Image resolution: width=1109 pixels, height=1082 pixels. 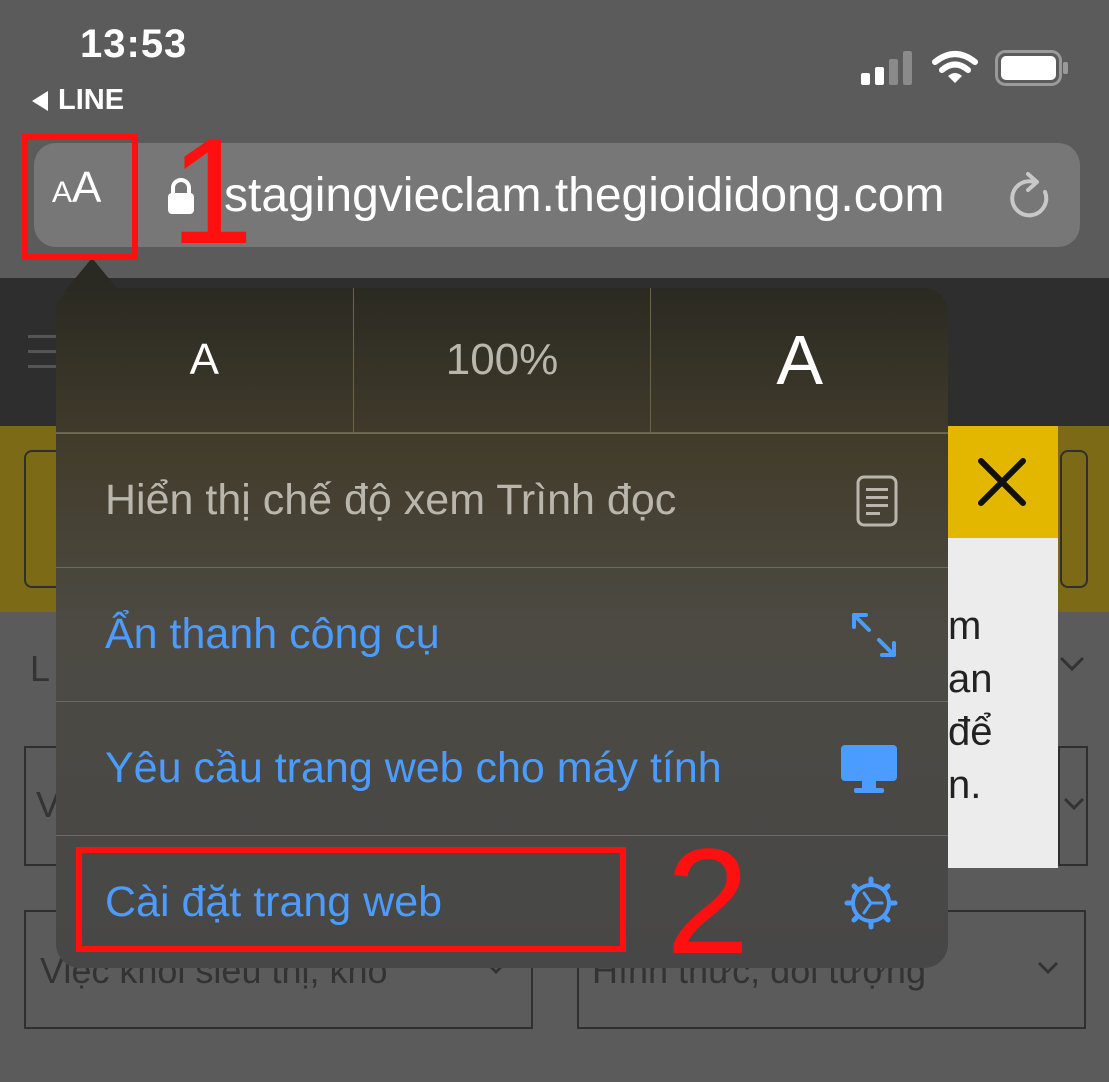 I want to click on banner-input-right, so click(x=1074, y=519).